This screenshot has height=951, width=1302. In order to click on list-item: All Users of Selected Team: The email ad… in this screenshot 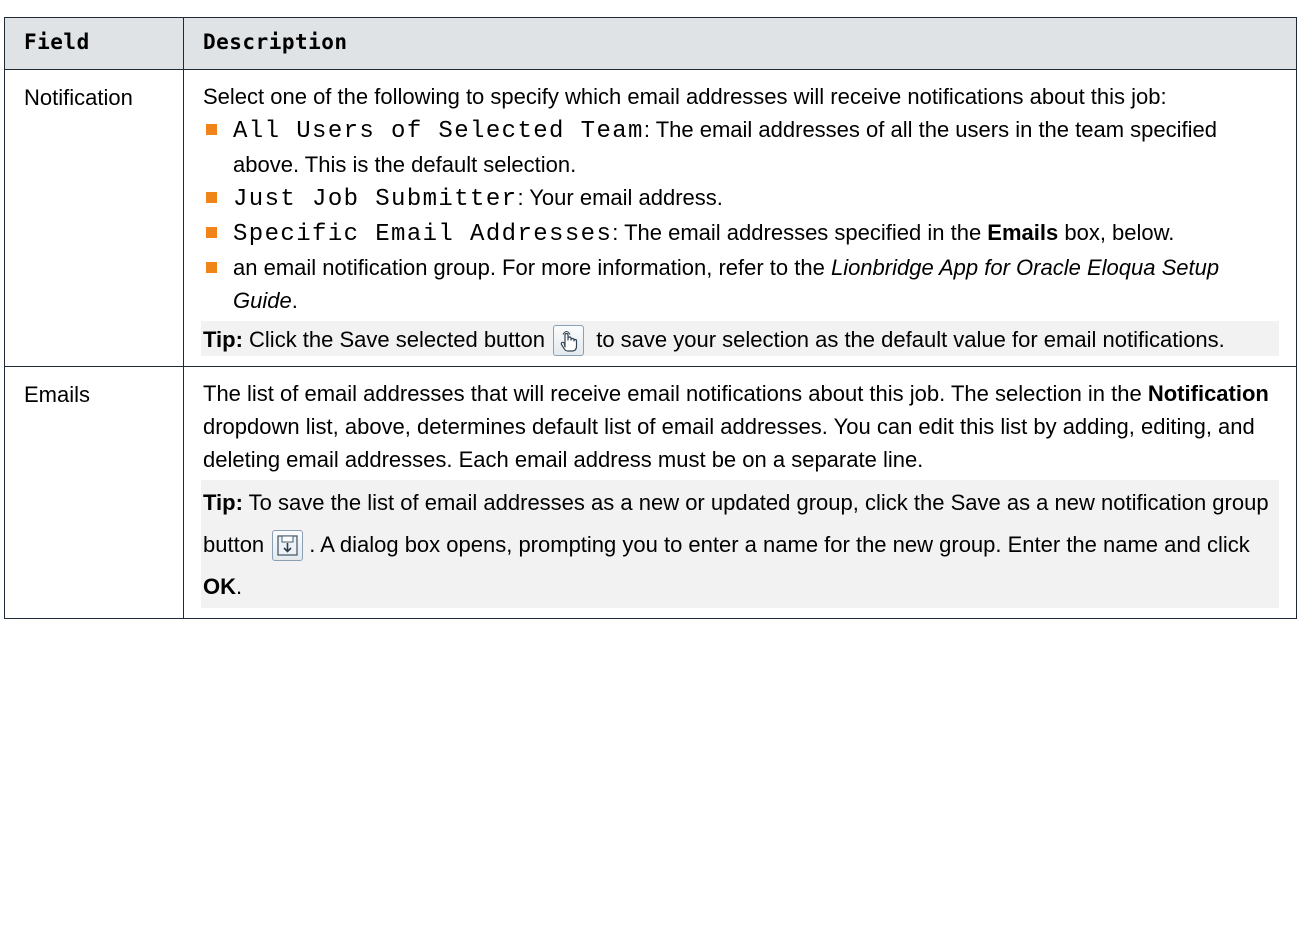, I will do `click(740, 147)`.